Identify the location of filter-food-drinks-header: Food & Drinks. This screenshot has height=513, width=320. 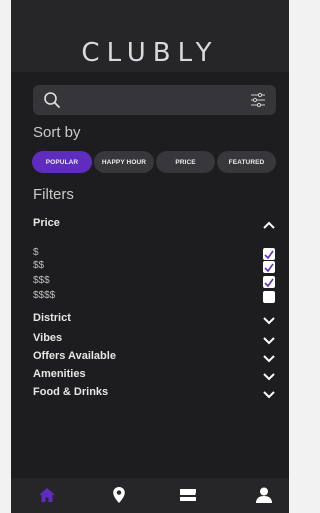
(70, 392).